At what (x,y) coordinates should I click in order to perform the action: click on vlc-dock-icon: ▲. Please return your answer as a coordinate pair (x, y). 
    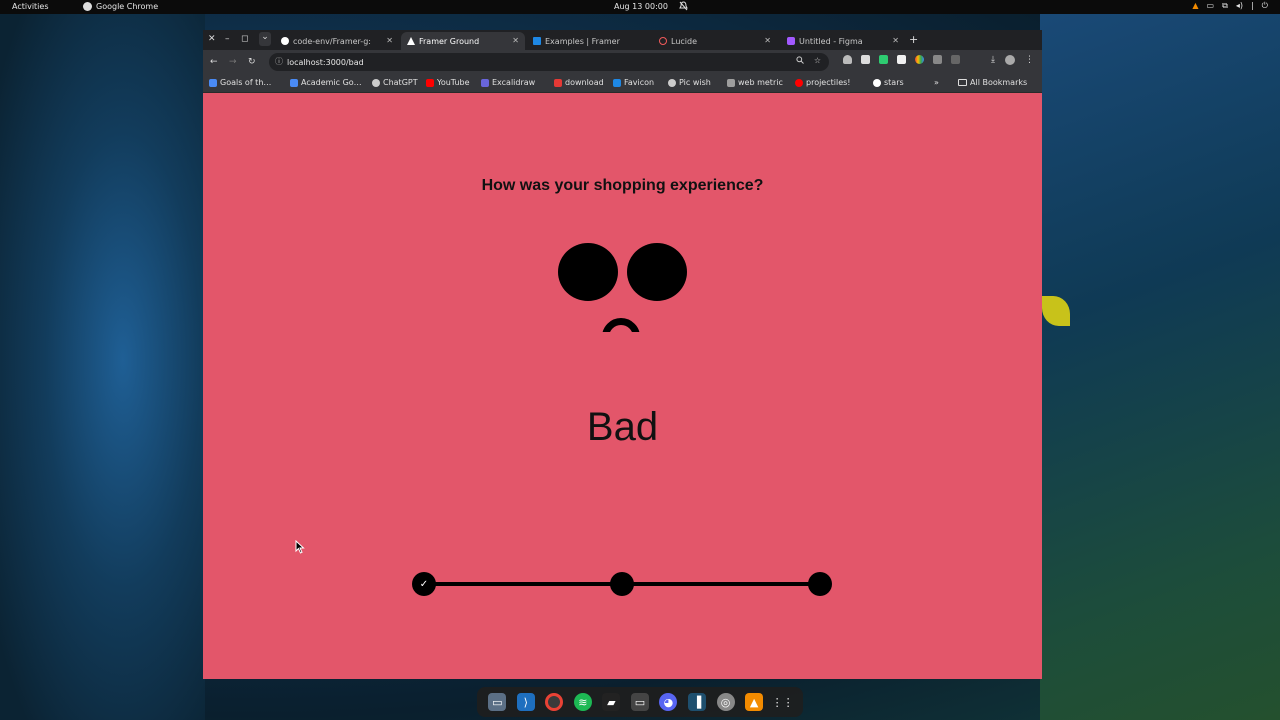
    Looking at the image, I should click on (754, 702).